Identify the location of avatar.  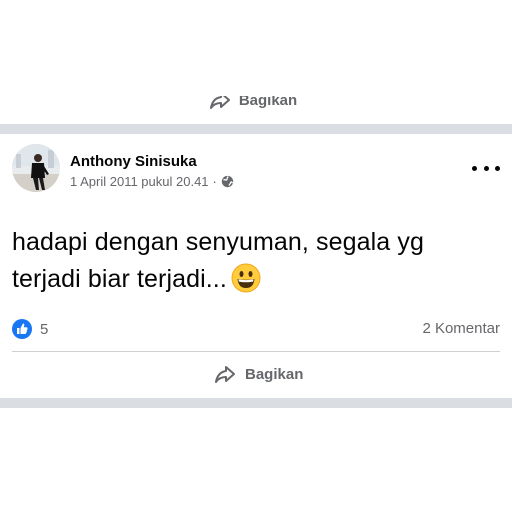
(36, 168).